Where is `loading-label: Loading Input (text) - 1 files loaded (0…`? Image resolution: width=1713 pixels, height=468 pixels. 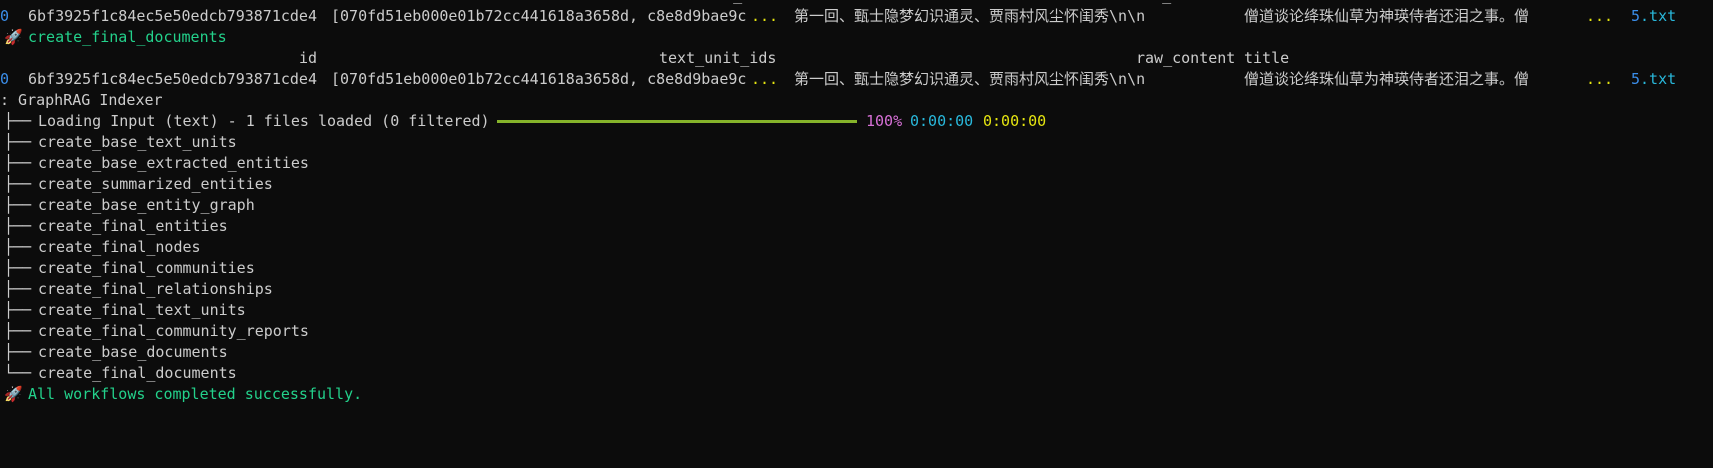 loading-label: Loading Input (text) - 1 files loaded (0… is located at coordinates (264, 121).